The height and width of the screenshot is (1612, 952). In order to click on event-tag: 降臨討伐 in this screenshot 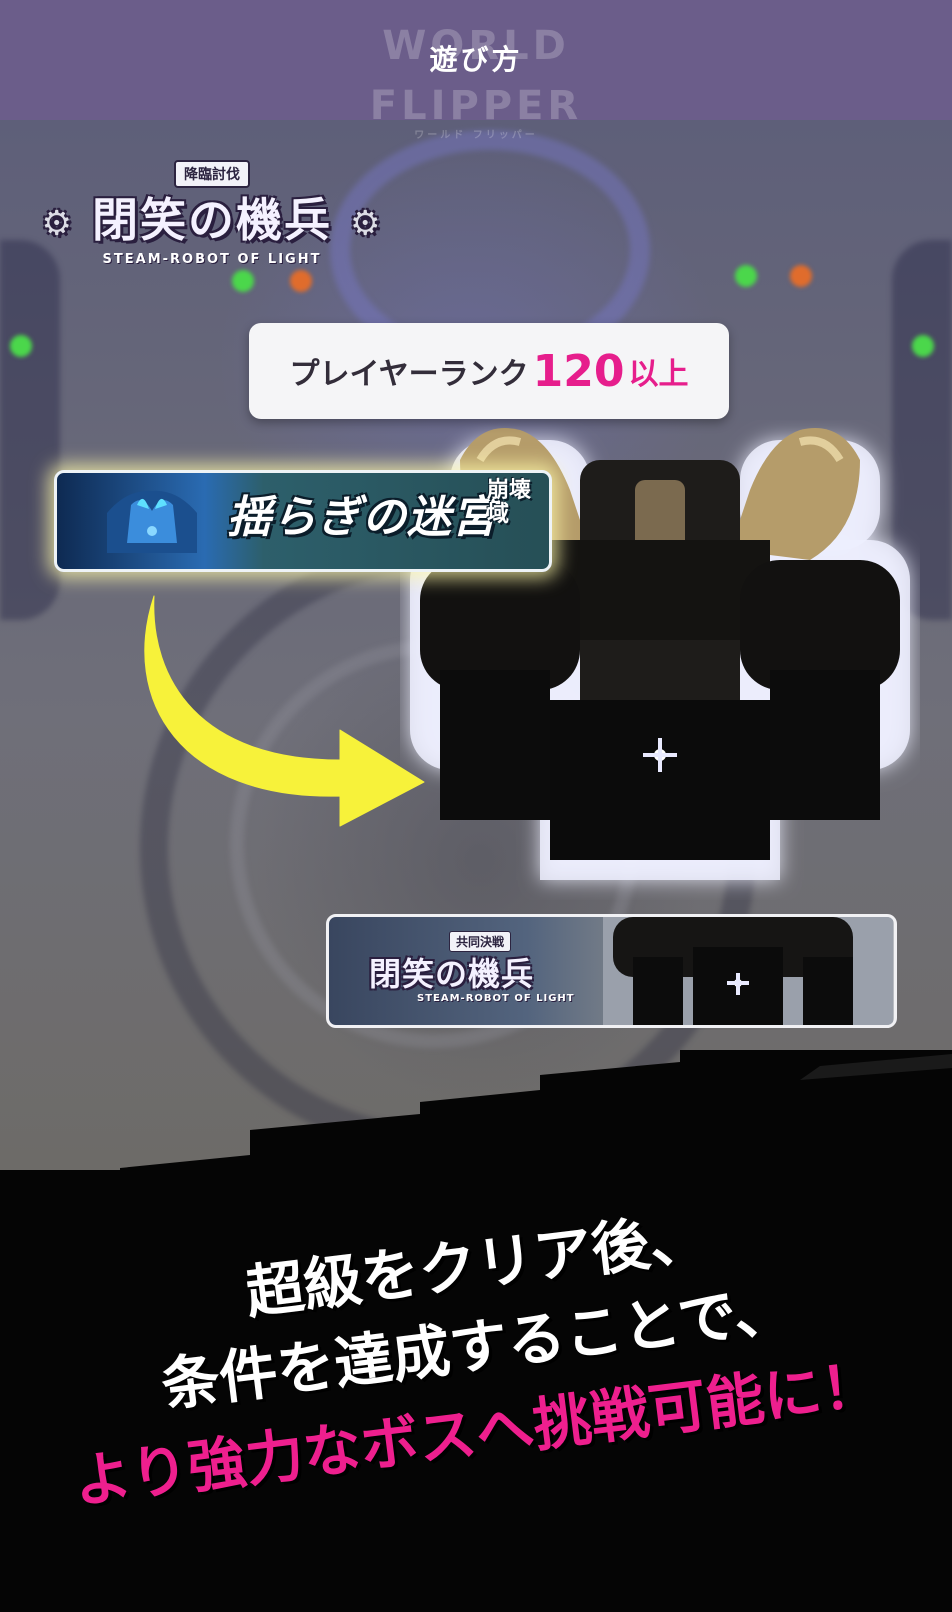, I will do `click(212, 174)`.